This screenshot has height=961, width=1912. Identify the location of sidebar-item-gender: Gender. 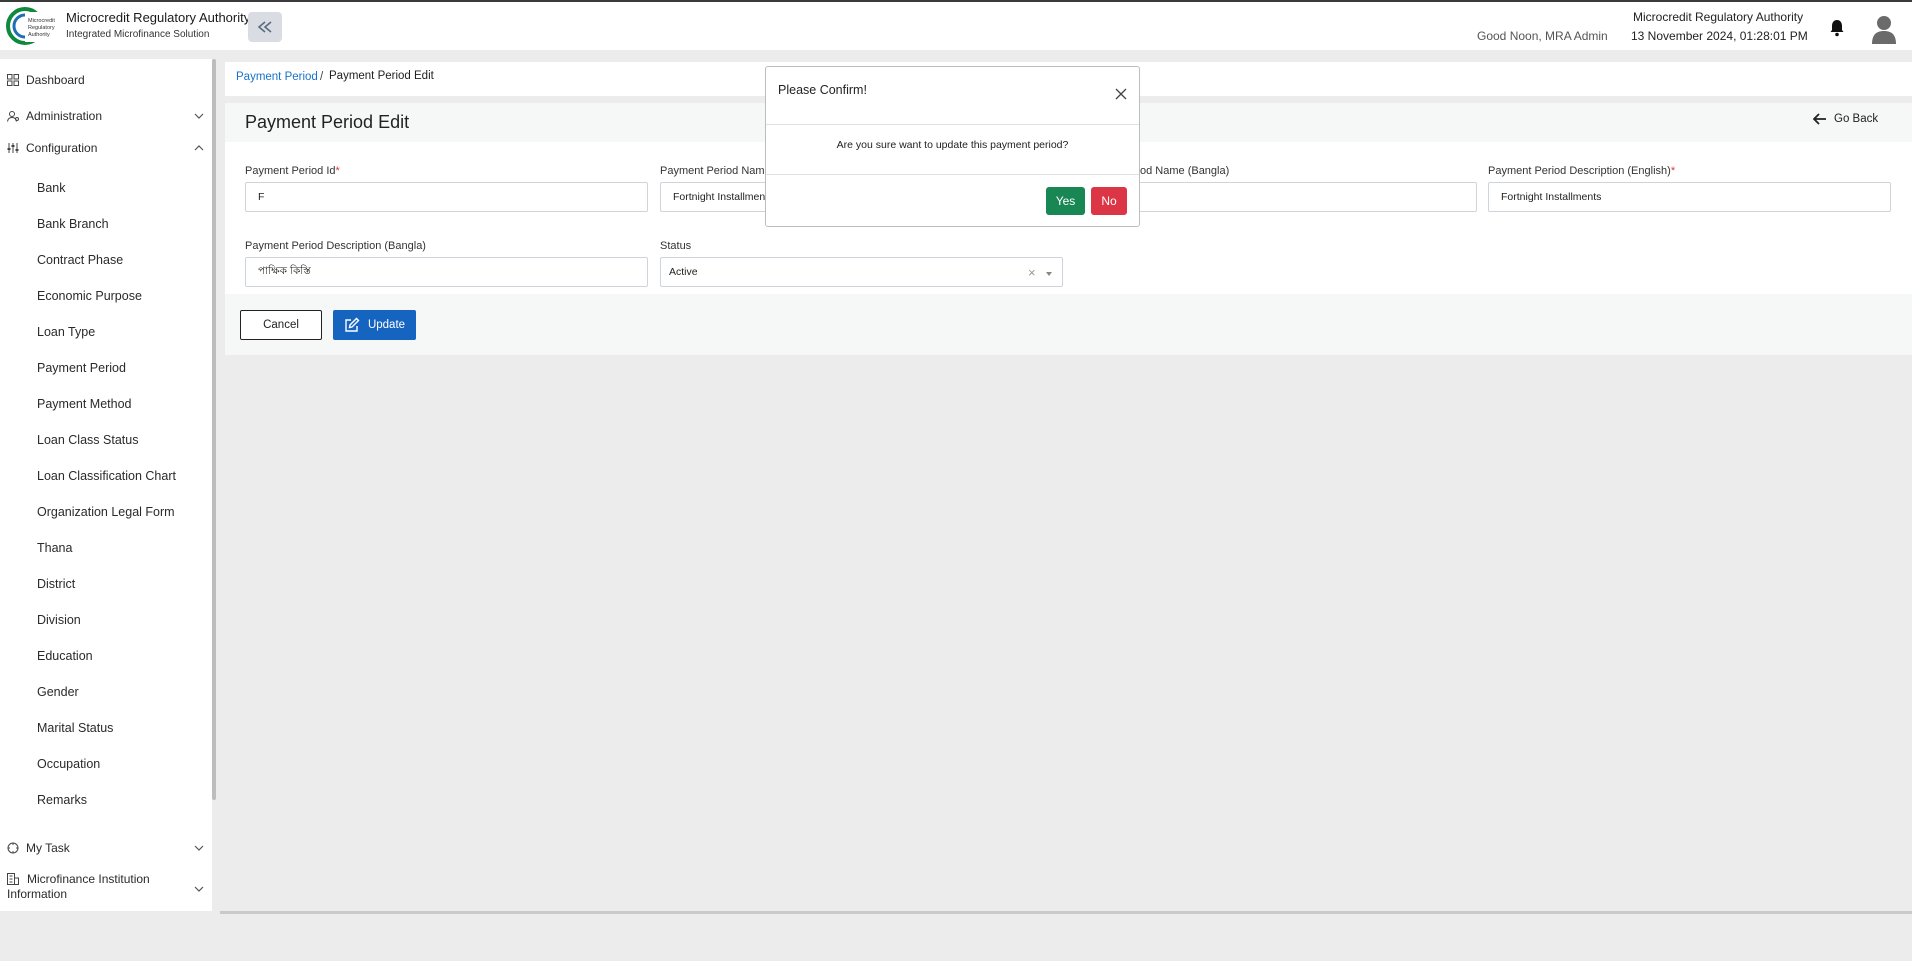
(58, 692).